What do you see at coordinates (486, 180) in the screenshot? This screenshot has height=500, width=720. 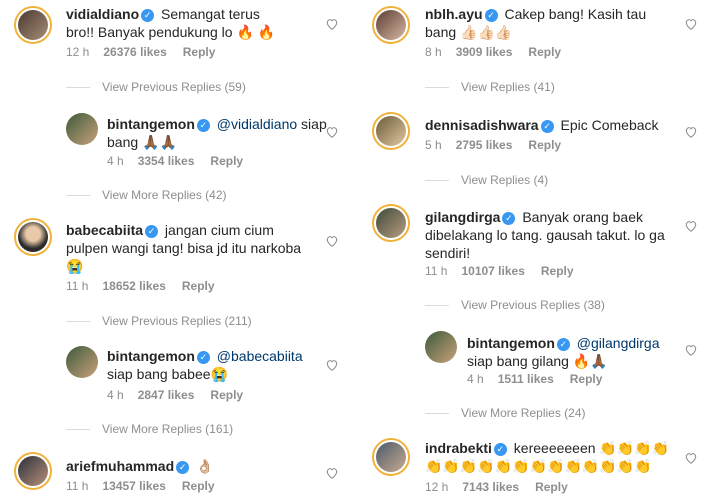 I see `view-replies-link: View Replies (4)` at bounding box center [486, 180].